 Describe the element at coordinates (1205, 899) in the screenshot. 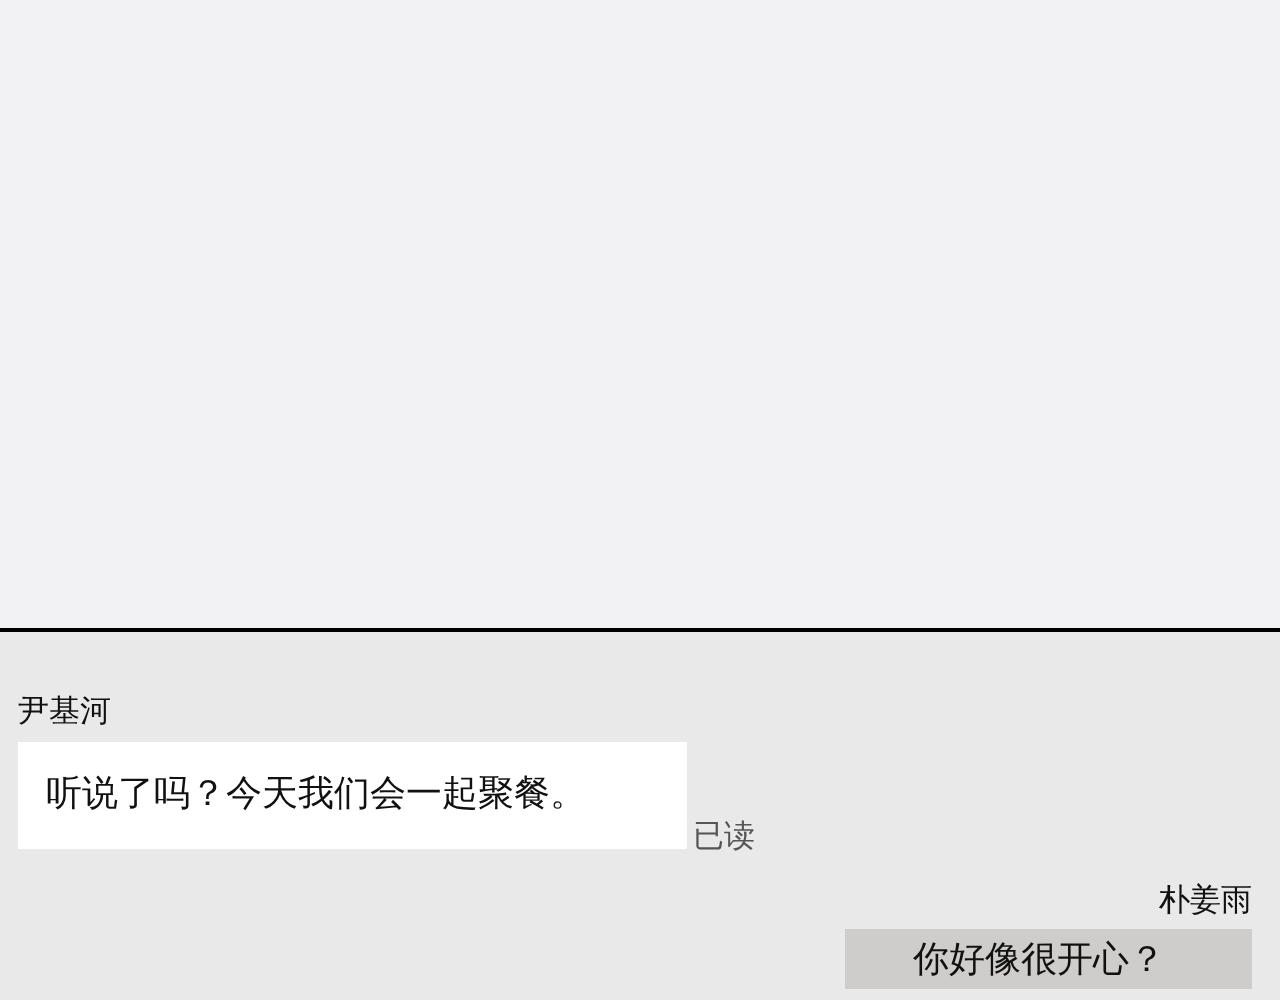

I see `sender-name: 朴姜雨` at that location.